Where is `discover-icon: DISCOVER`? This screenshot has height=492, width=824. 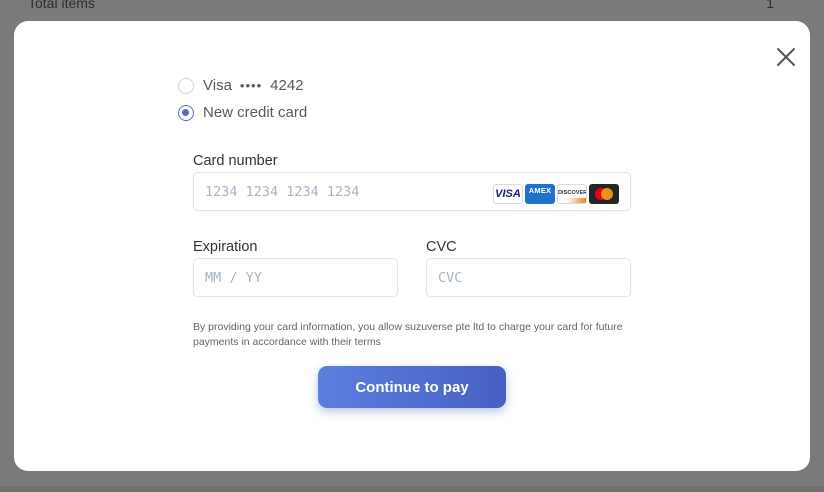 discover-icon: DISCOVER is located at coordinates (572, 194).